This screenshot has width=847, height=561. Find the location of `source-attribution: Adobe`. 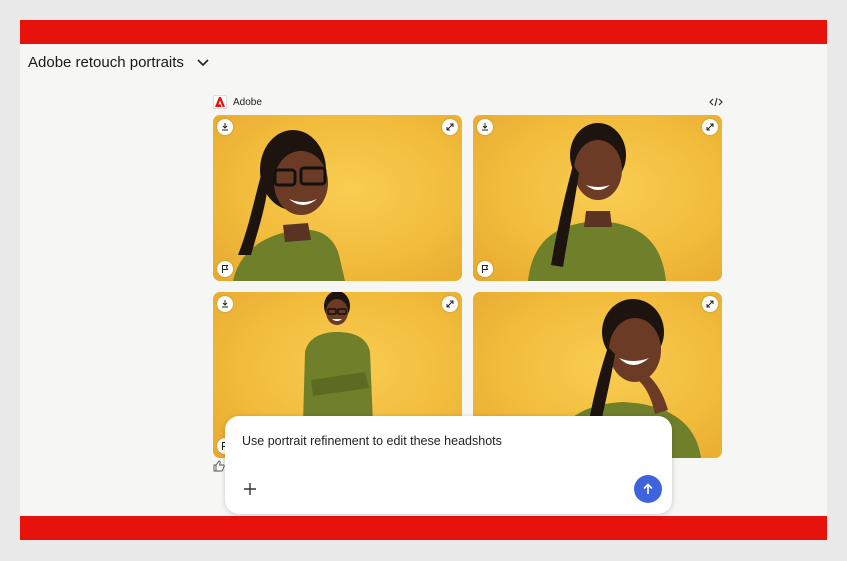

source-attribution: Adobe is located at coordinates (237, 102).